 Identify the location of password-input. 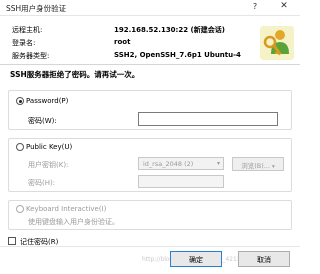
(208, 119).